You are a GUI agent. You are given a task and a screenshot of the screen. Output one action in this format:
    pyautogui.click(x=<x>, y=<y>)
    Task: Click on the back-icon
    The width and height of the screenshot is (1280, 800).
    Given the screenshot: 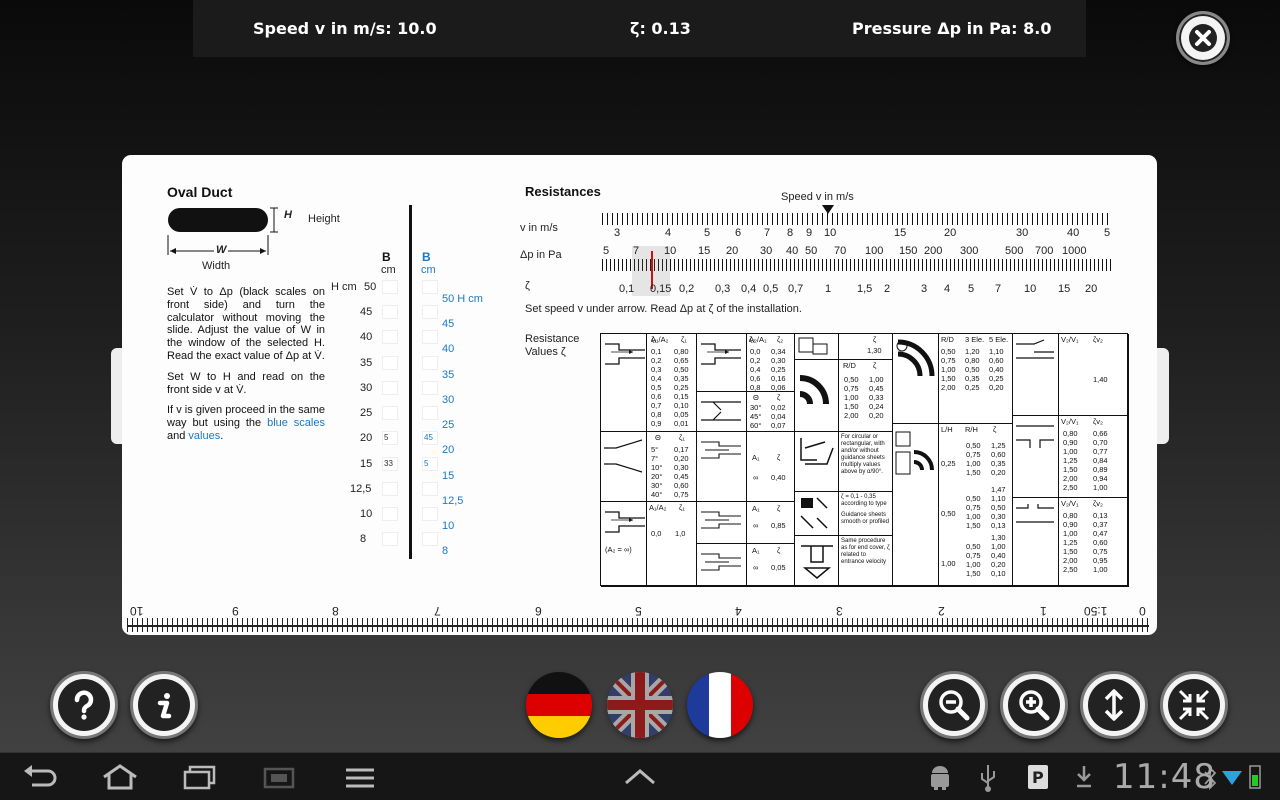 What is the action you would take?
    pyautogui.click(x=40, y=777)
    